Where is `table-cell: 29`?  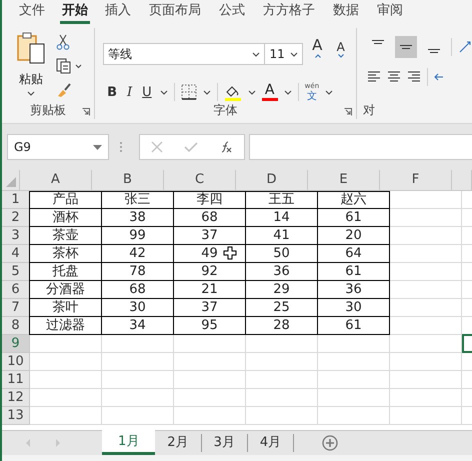
table-cell: 29 is located at coordinates (282, 290).